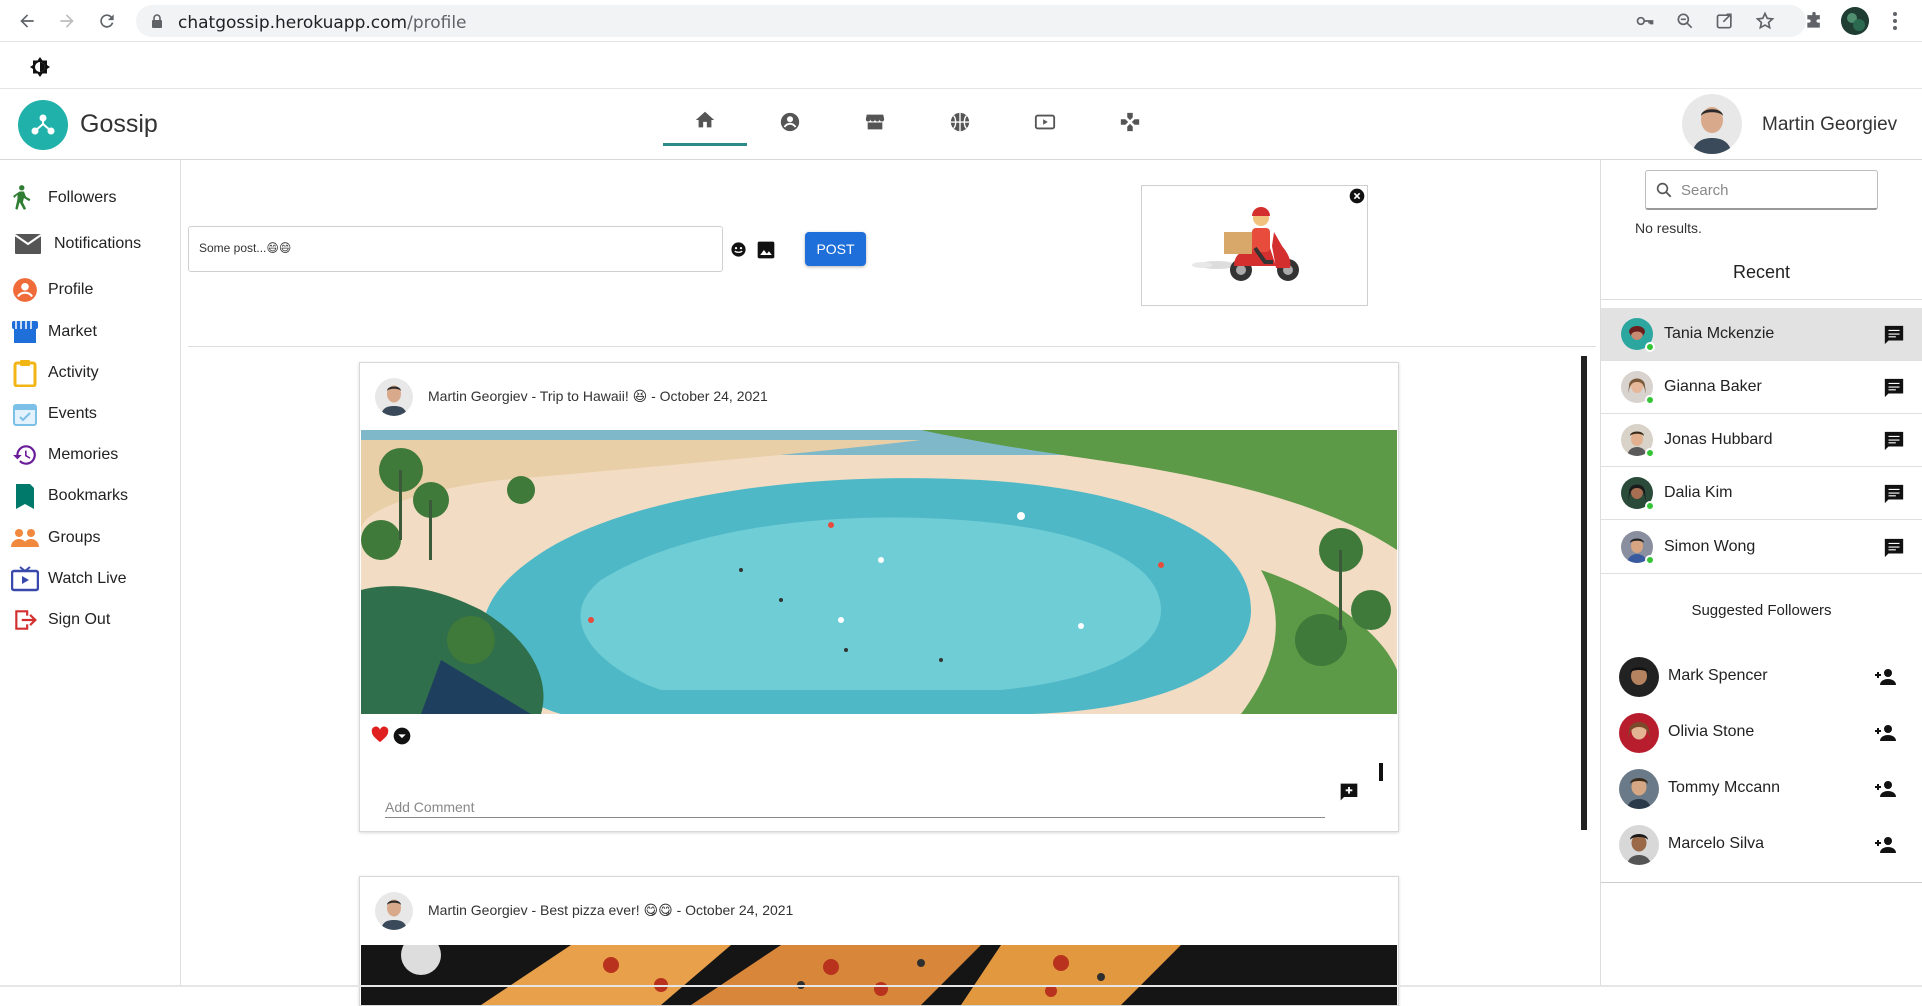 The width and height of the screenshot is (1922, 1006). Describe the element at coordinates (68, 579) in the screenshot. I see `sidebar-item-watch-live: Watch Live` at that location.